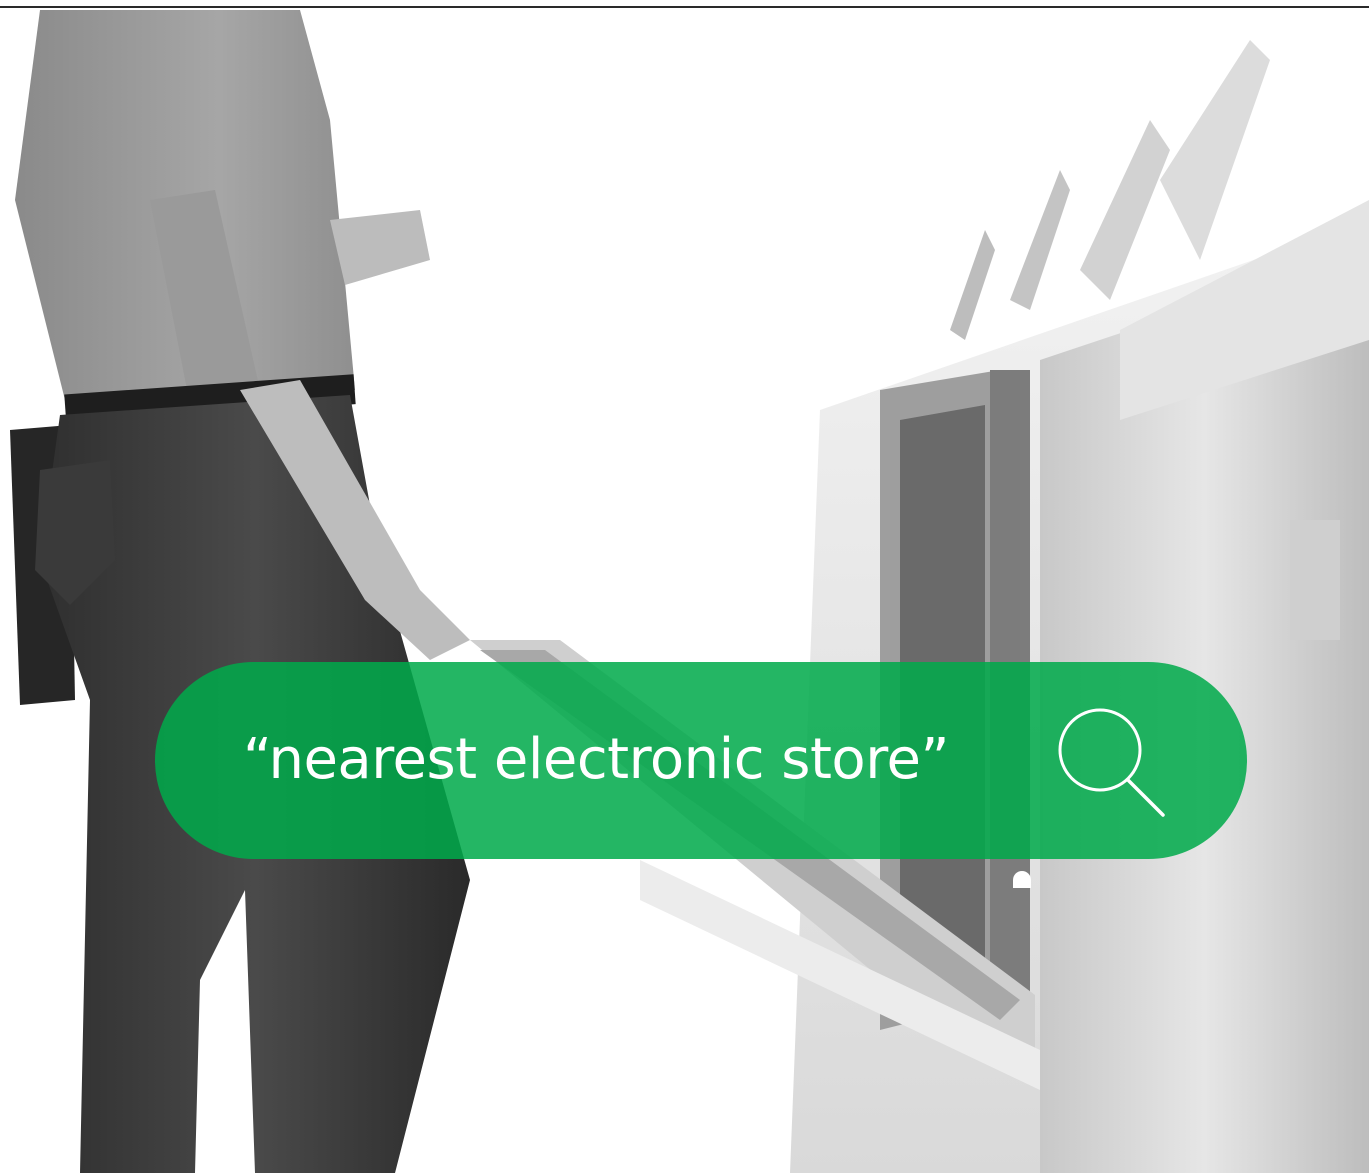  What do you see at coordinates (596, 759) in the screenshot?
I see `search-query-text: “nearest electronic store”` at bounding box center [596, 759].